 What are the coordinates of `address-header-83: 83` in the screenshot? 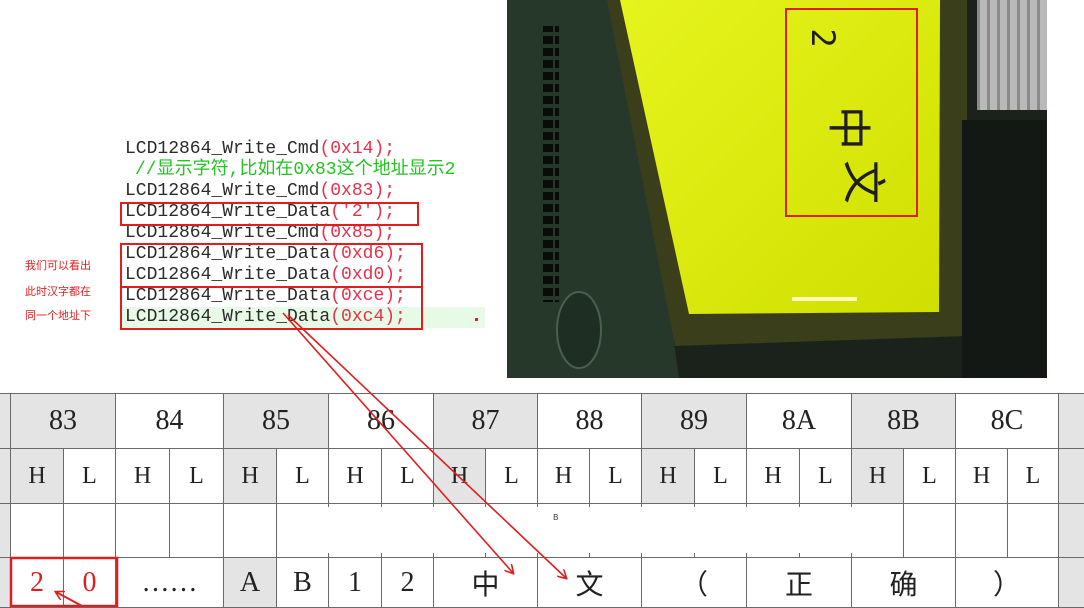 It's located at (63, 421).